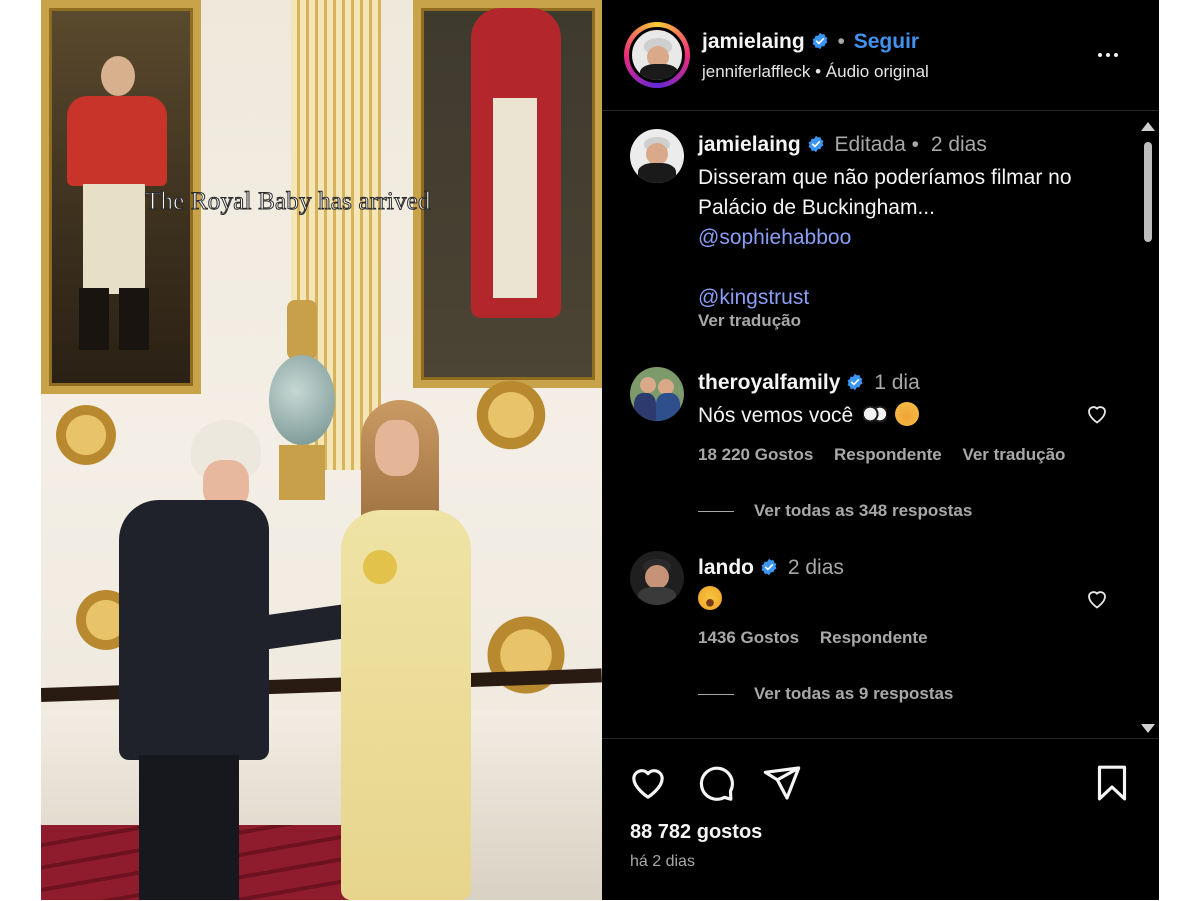 The width and height of the screenshot is (1200, 901). Describe the element at coordinates (1148, 192) in the screenshot. I see `scroll-thumb` at that location.